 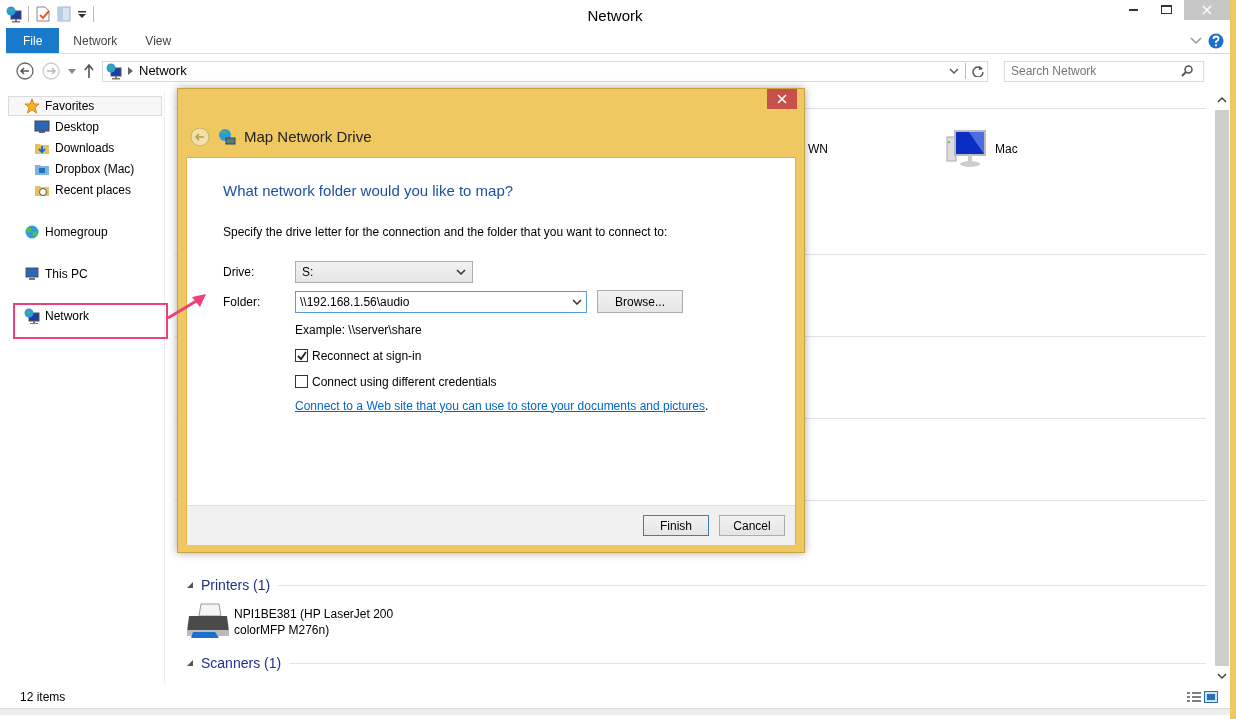 What do you see at coordinates (43, 14) in the screenshot?
I see `properties-icon` at bounding box center [43, 14].